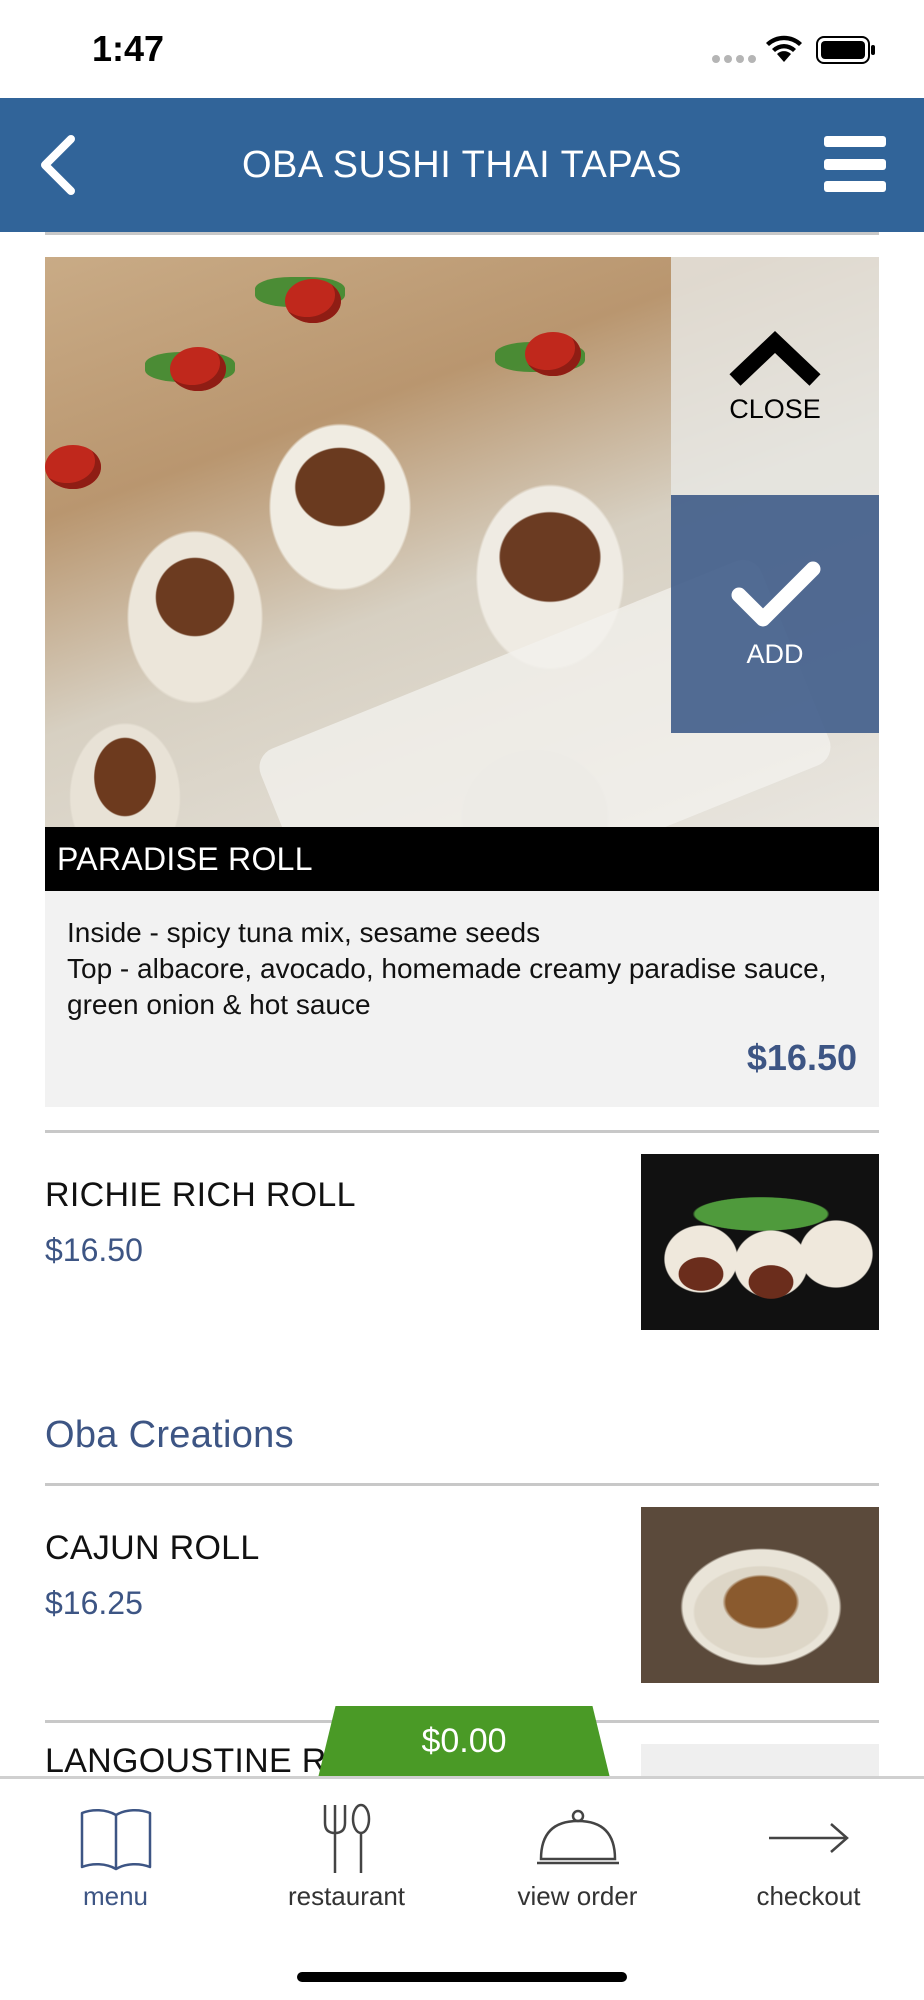  Describe the element at coordinates (775, 358) in the screenshot. I see `chevron-up-icon` at that location.